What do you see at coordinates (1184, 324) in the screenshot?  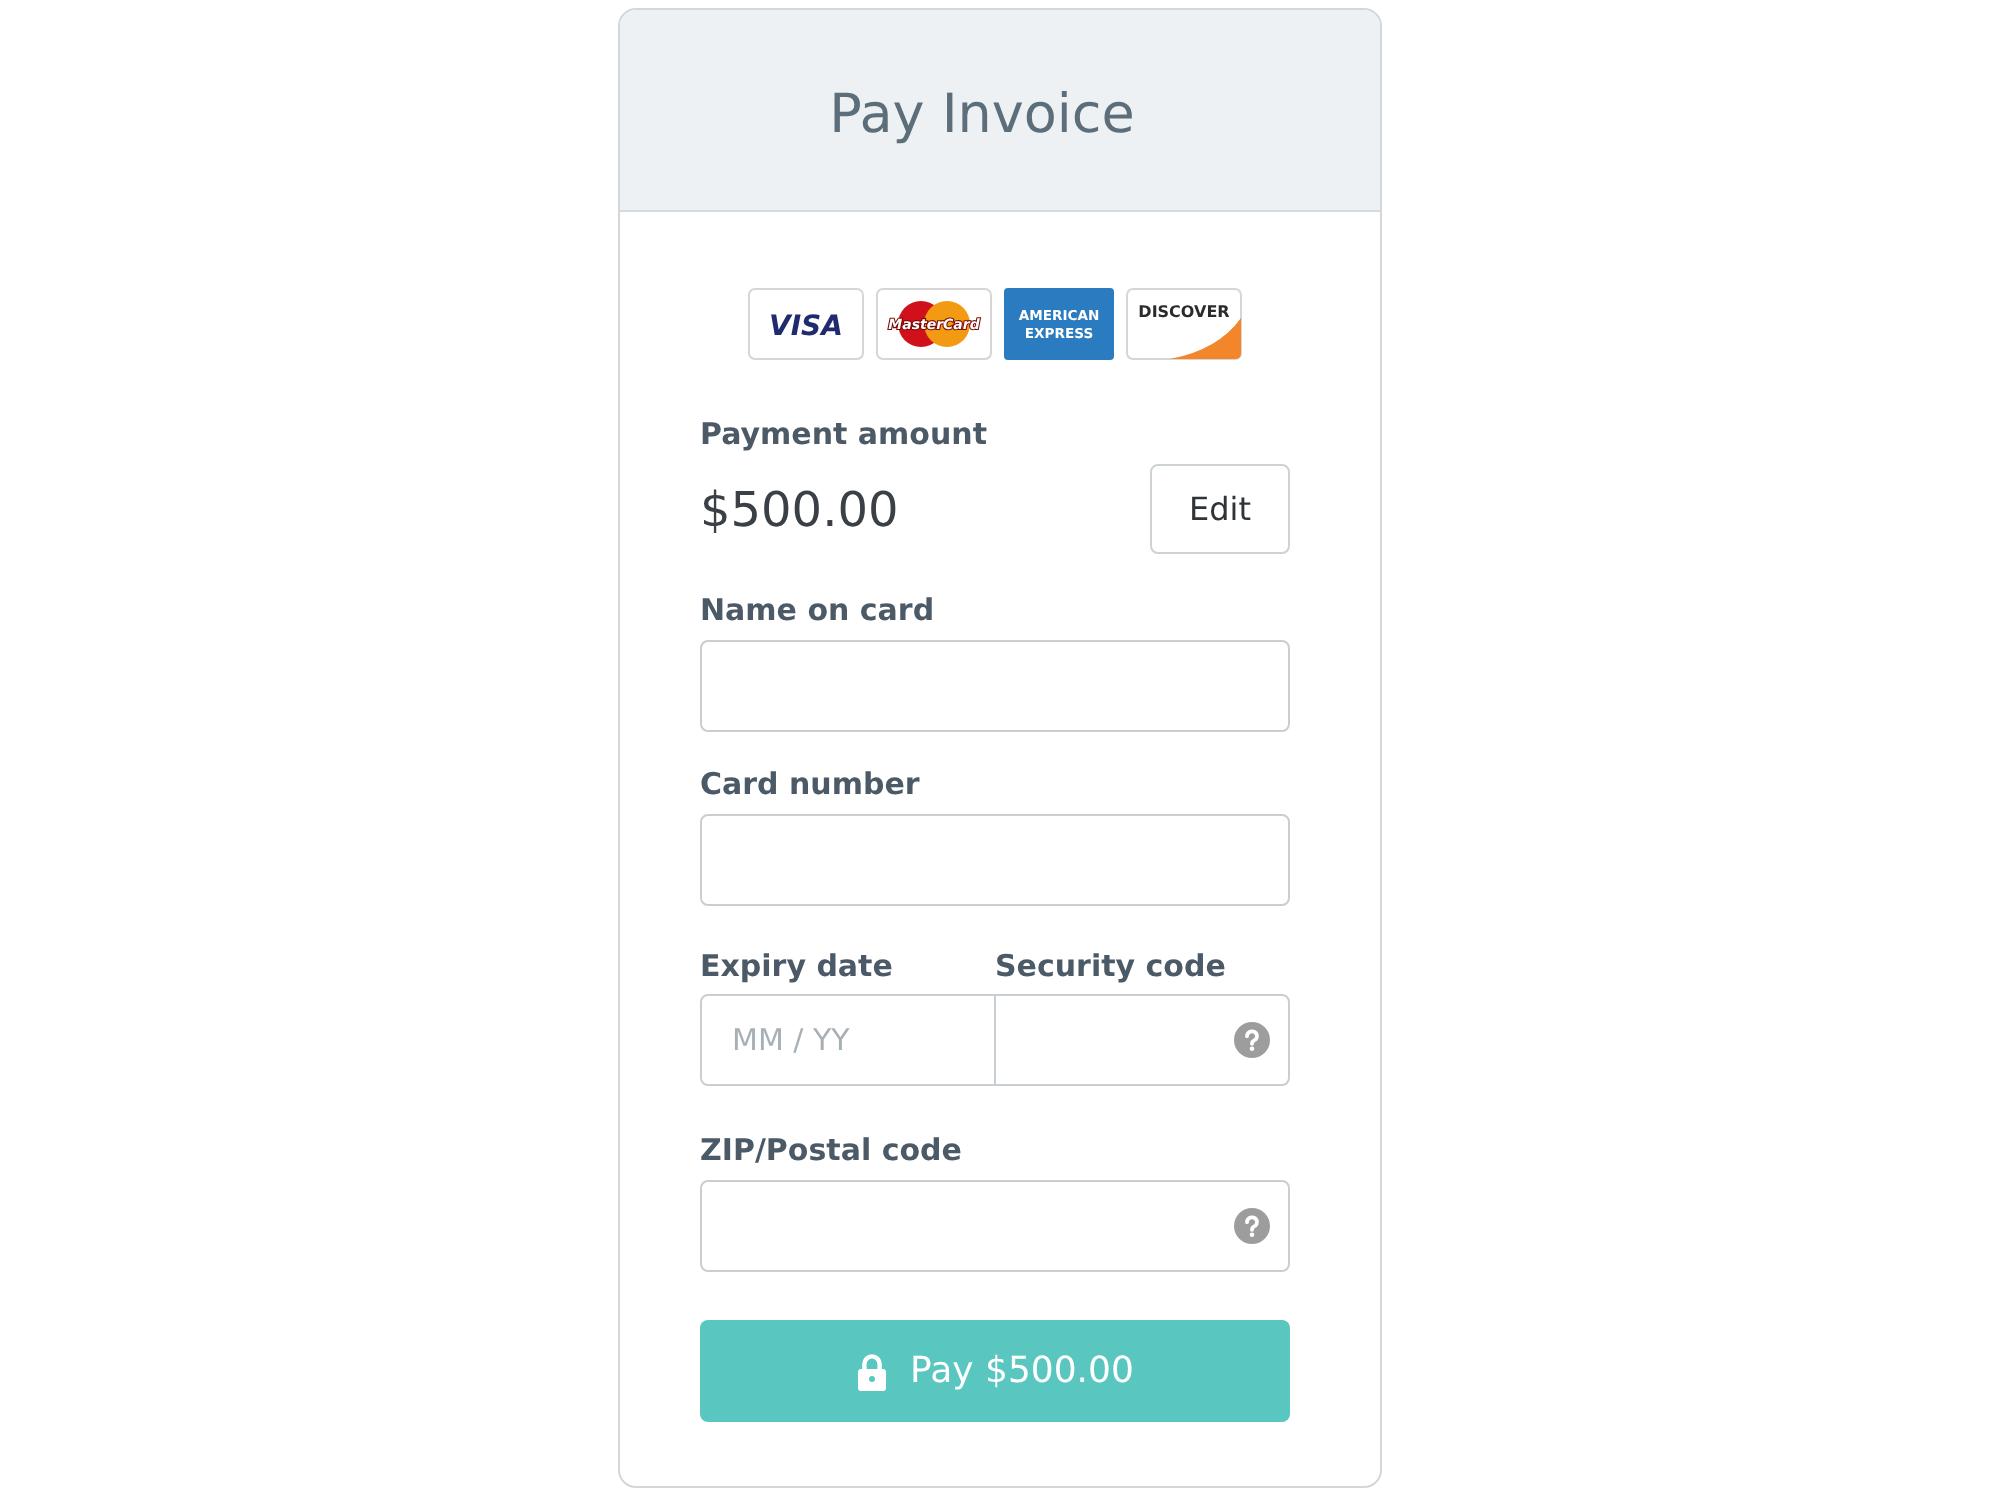 I see `discover-logo: DISCOVER` at bounding box center [1184, 324].